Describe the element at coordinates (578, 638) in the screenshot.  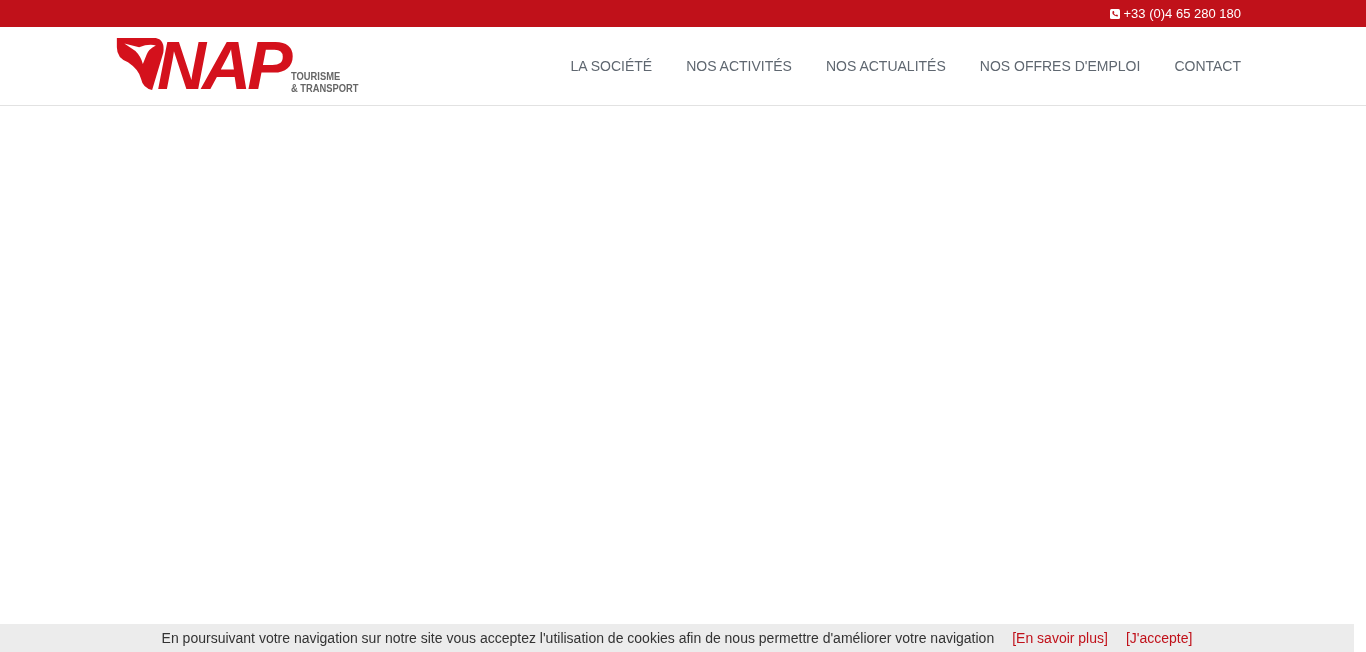
I see `cookie-message: En poursuivant votre navigation sur notre site vous acceptez l'utilisation de cookies afin de nous permettre d'améliorer votre navigation` at that location.